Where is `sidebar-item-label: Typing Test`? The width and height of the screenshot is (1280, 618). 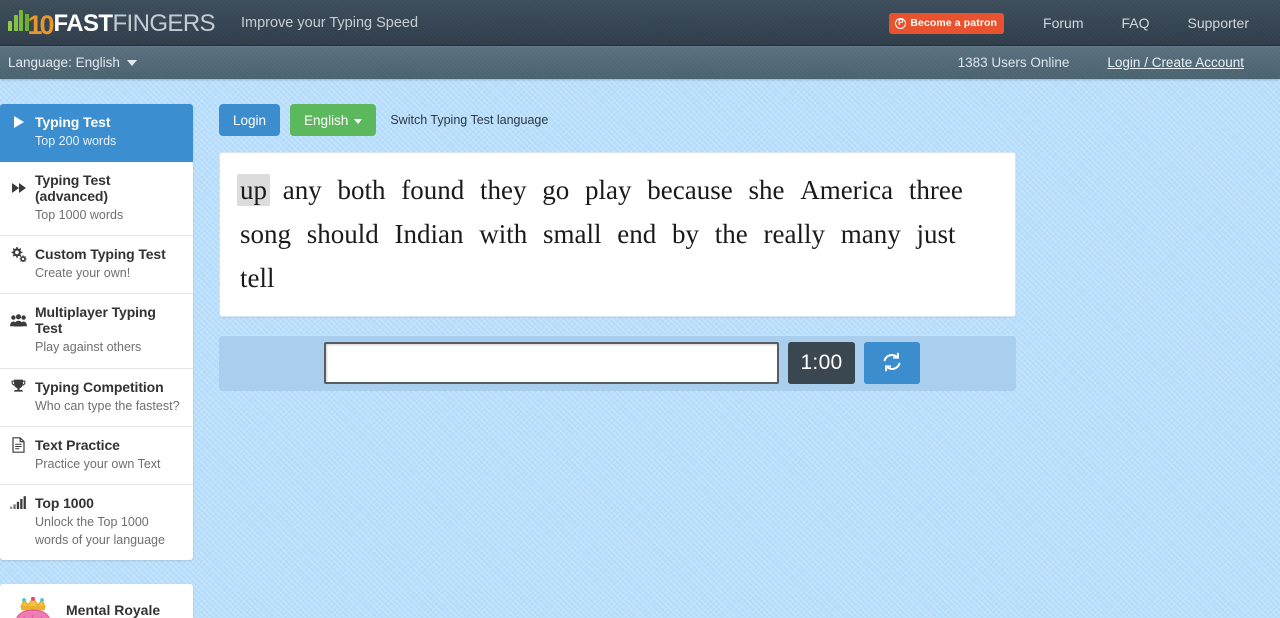 sidebar-item-label: Typing Test is located at coordinates (73, 122).